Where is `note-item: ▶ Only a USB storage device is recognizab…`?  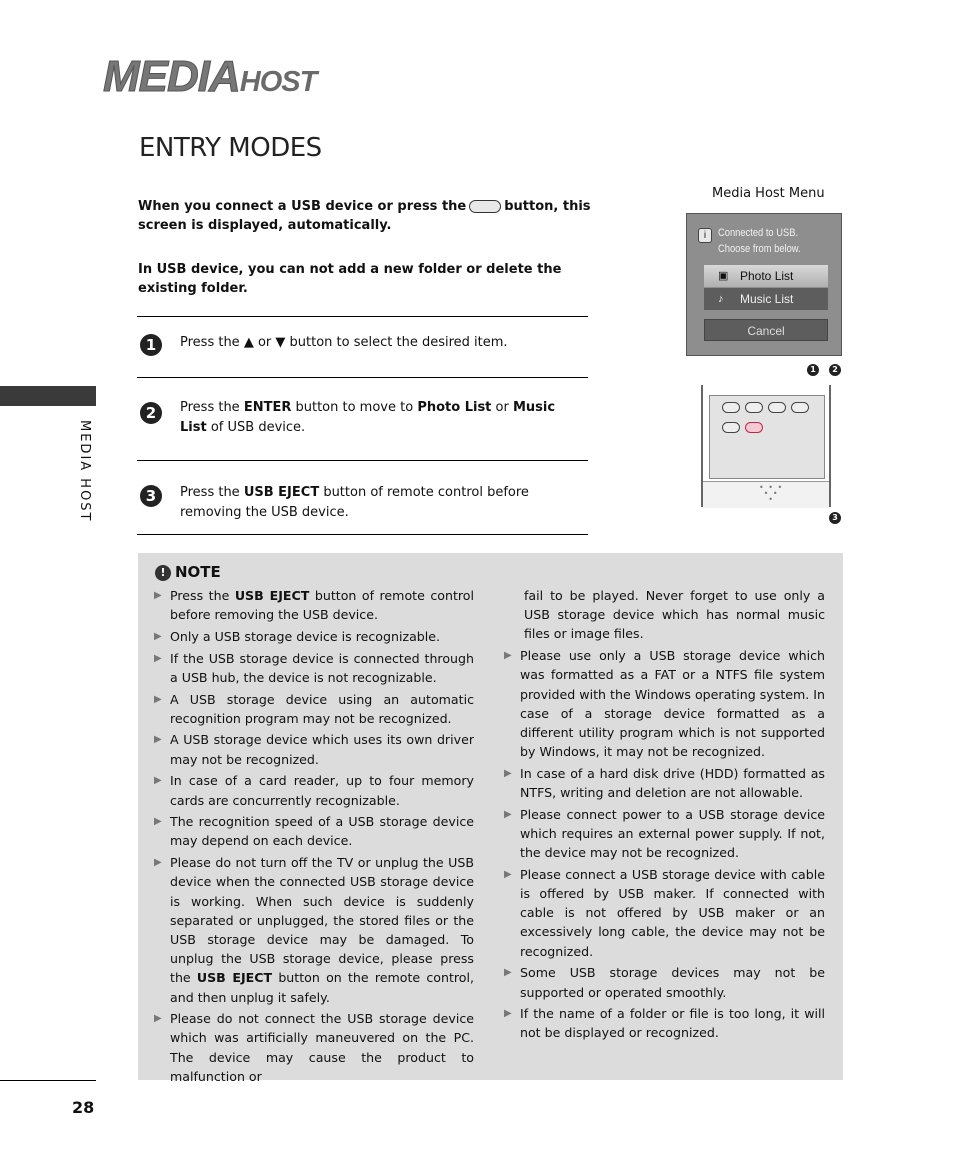 note-item: ▶ Only a USB storage device is recognizab… is located at coordinates (314, 636).